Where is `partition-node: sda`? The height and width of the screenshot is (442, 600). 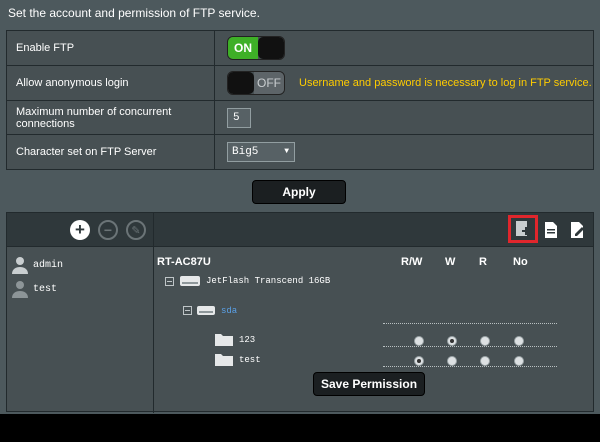
partition-node: sda is located at coordinates (210, 310).